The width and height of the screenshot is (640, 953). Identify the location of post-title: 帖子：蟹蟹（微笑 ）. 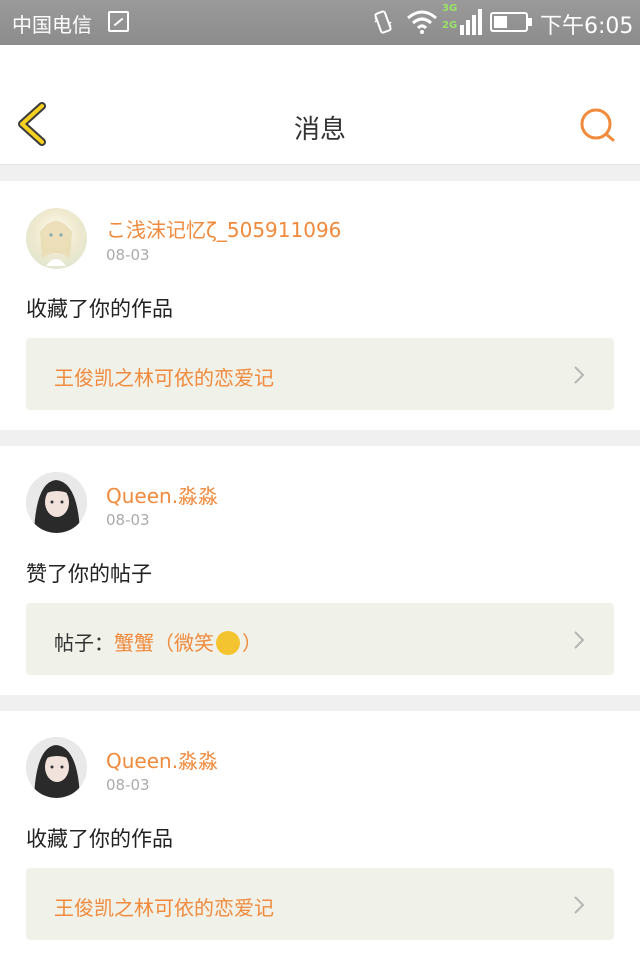
(158, 642).